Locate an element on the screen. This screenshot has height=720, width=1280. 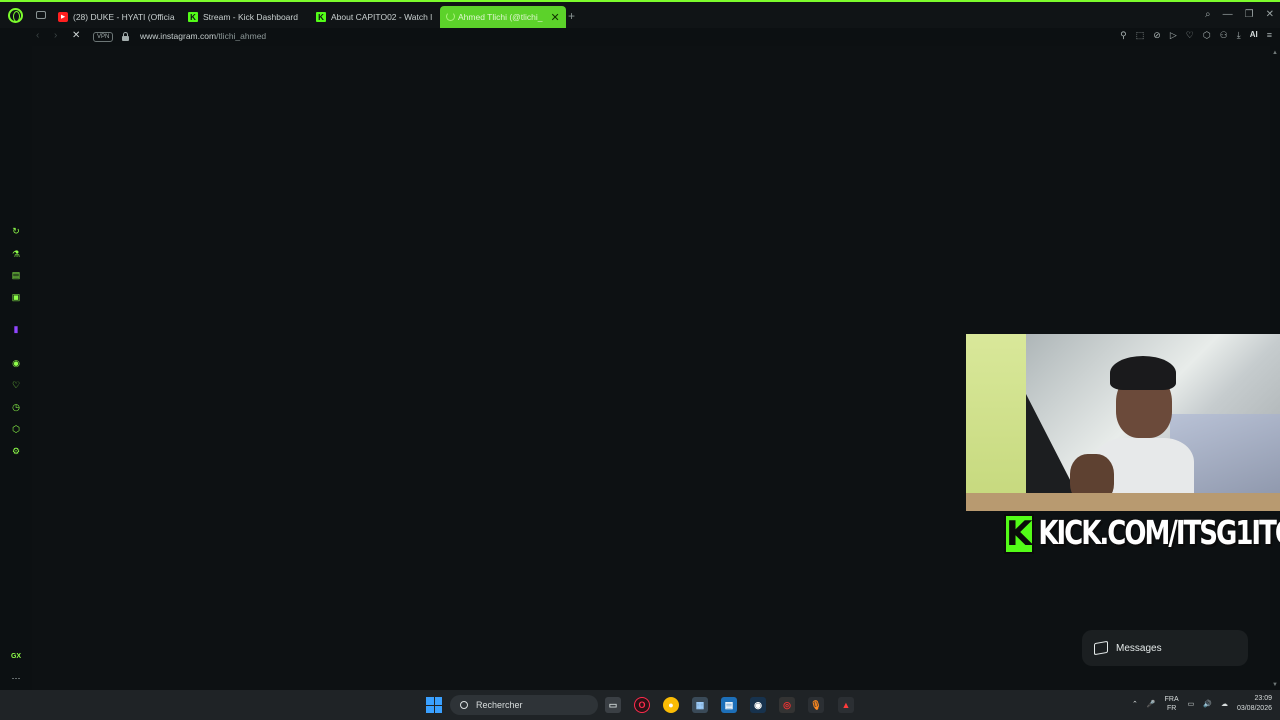
clock: 23:09 03/08/2026 is located at coordinates (1254, 704).